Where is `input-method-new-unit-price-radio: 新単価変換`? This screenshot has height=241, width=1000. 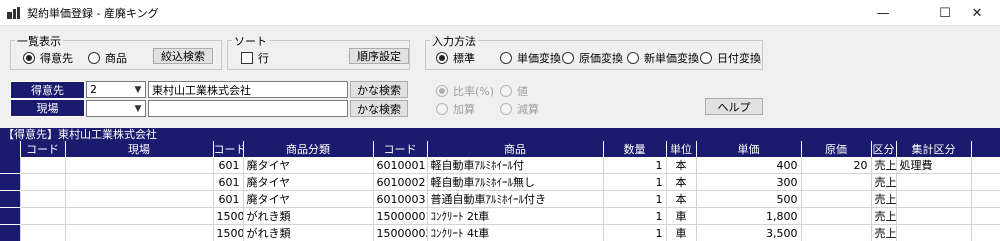 input-method-new-unit-price-radio: 新単価変換 is located at coordinates (663, 58).